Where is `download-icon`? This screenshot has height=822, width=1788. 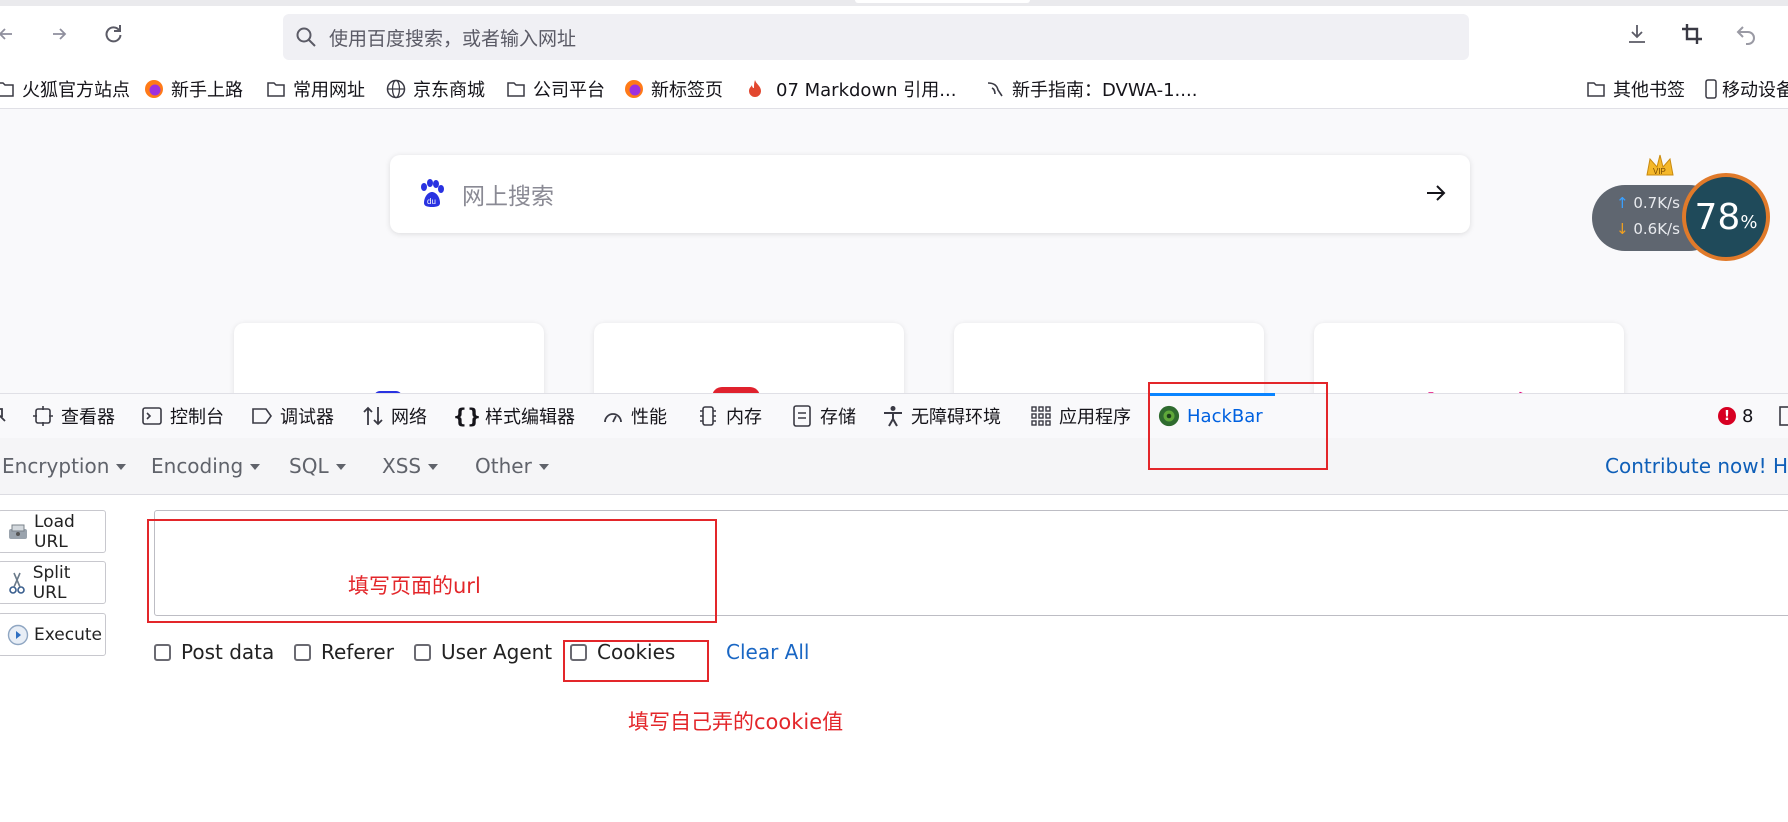
download-icon is located at coordinates (1637, 34).